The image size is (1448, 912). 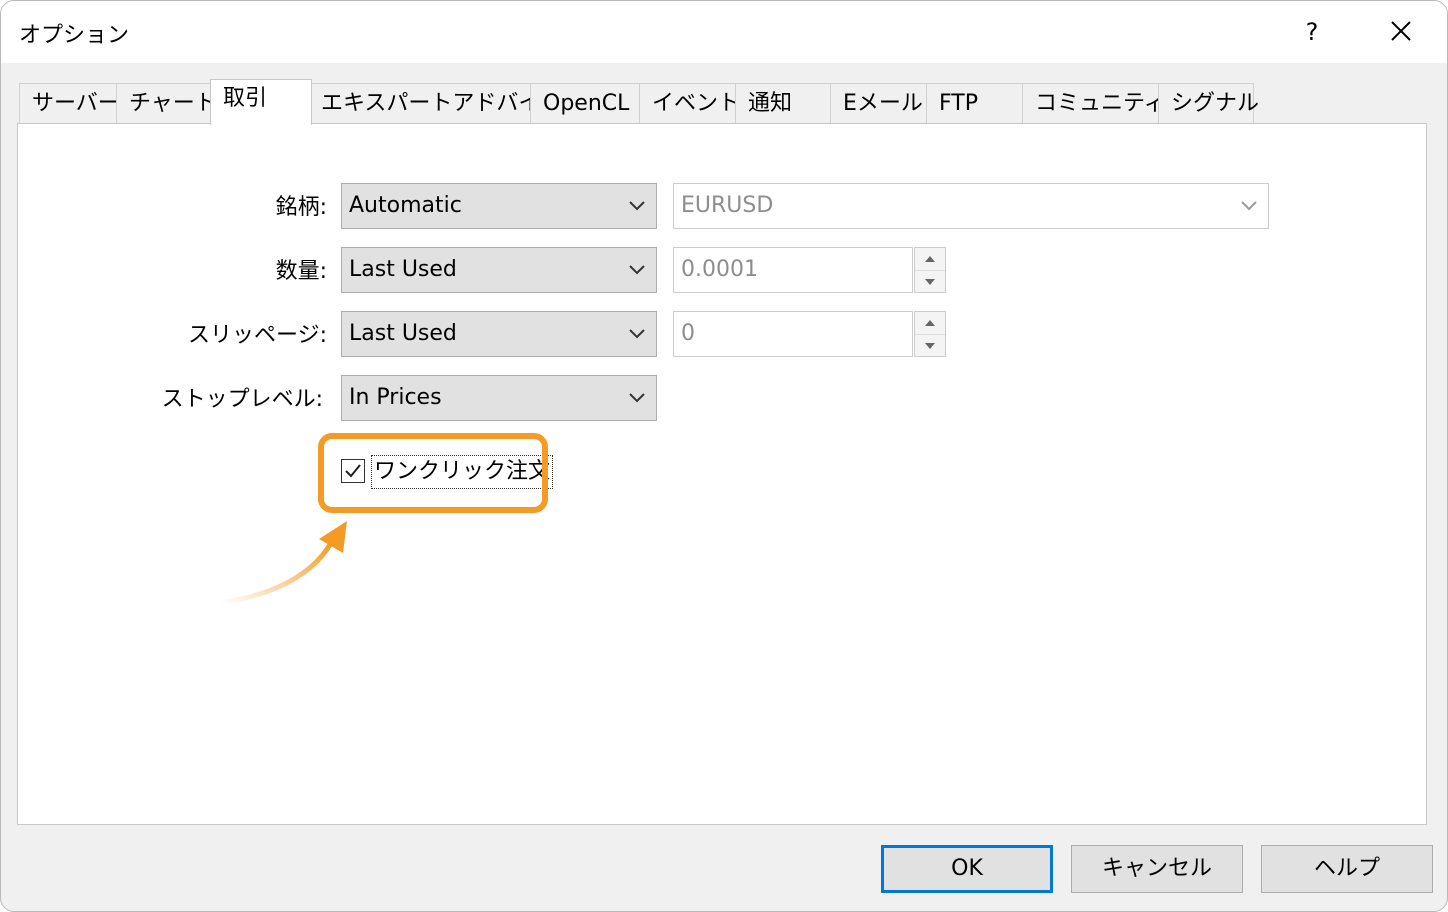 What do you see at coordinates (727, 205) in the screenshot?
I see `symbol-value: EURUSD` at bounding box center [727, 205].